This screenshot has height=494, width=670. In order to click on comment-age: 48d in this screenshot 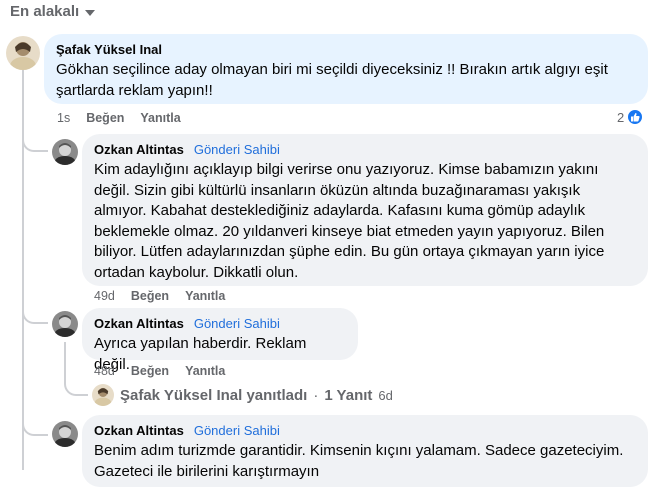, I will do `click(104, 371)`.